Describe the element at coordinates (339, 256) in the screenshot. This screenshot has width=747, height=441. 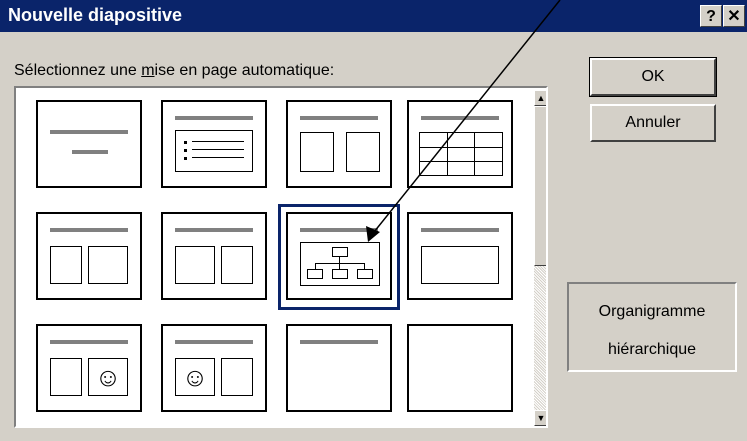
I see `layout-org-chart` at that location.